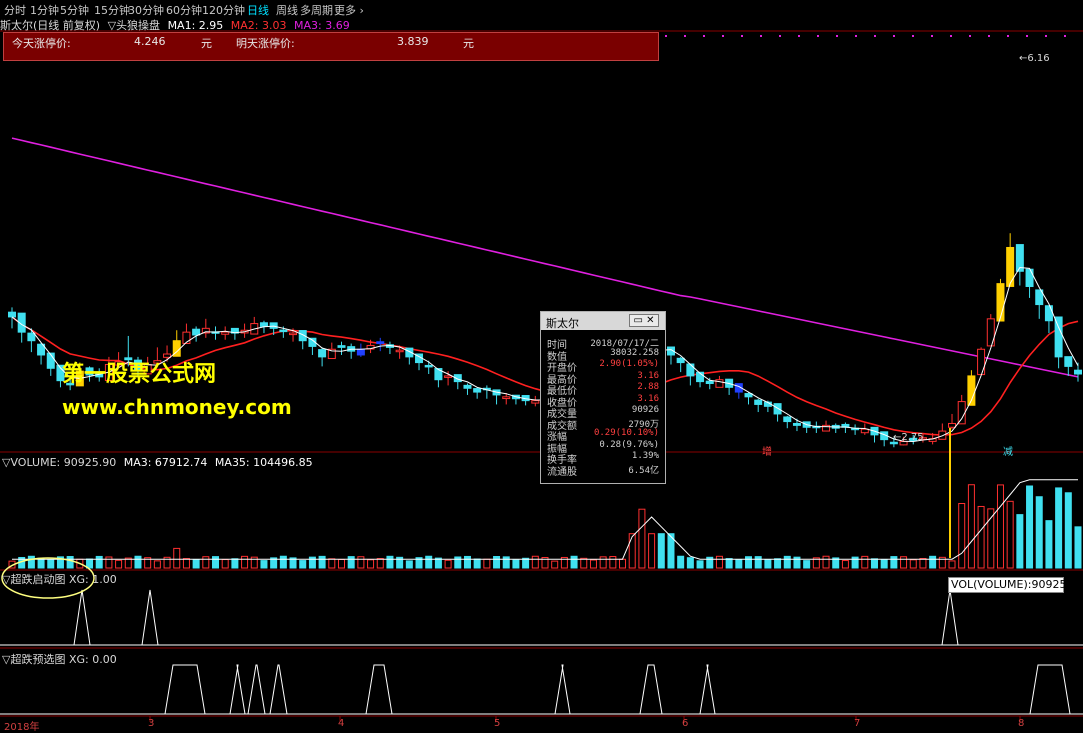 The image size is (1083, 733). Describe the element at coordinates (1015, 585) in the screenshot. I see `volume-tooltip: VOL(VOLUME):90925.90` at that location.